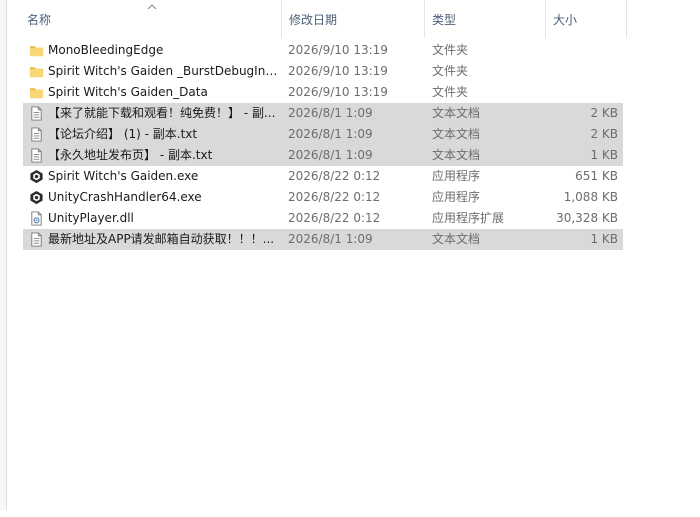 The height and width of the screenshot is (517, 700). Describe the element at coordinates (590, 197) in the screenshot. I see `file-size: 1,088 KB` at that location.